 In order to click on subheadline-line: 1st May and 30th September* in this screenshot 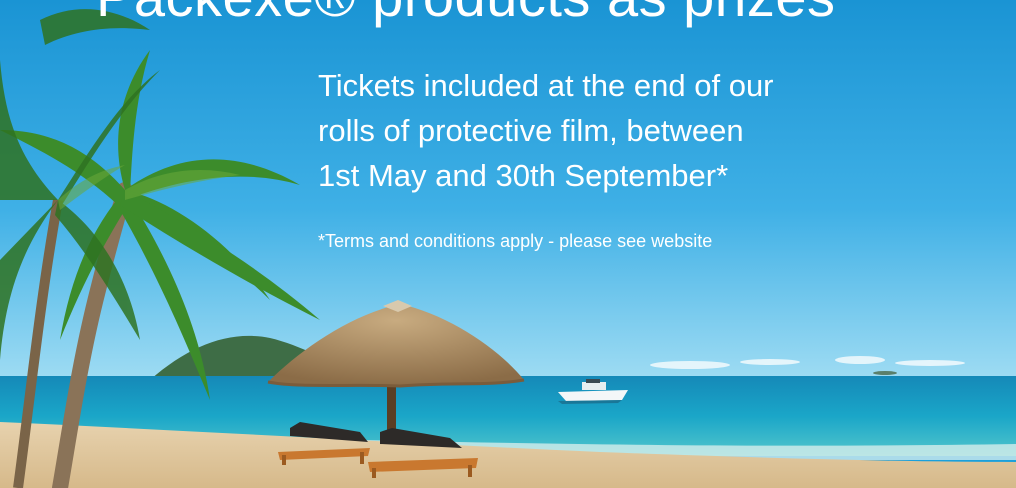, I will do `click(523, 175)`.